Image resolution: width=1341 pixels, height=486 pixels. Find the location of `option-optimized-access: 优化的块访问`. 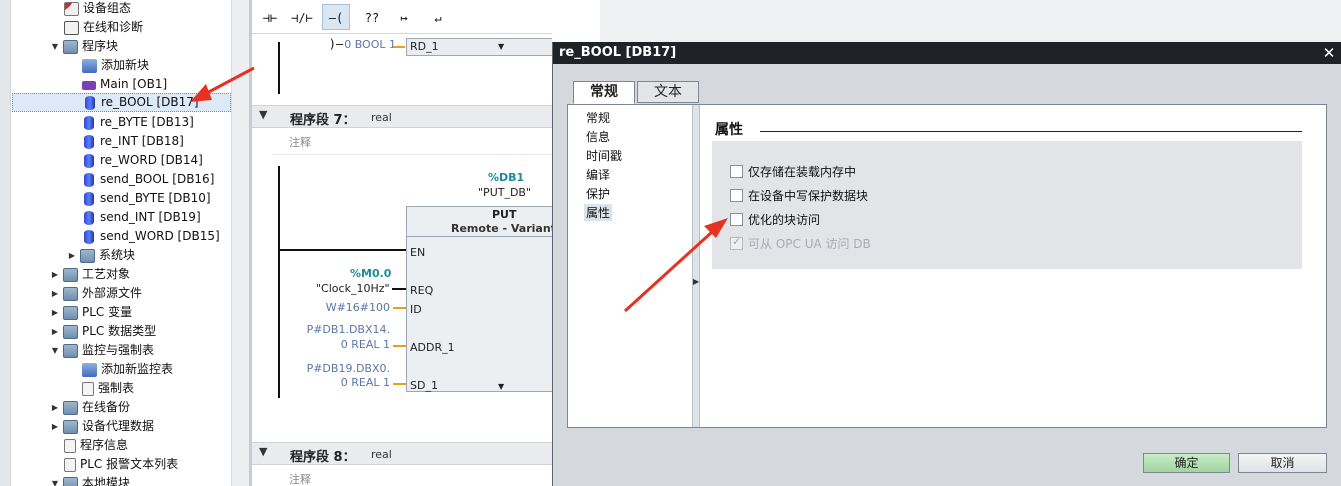

option-optimized-access: 优化的块访问 is located at coordinates (775, 219).